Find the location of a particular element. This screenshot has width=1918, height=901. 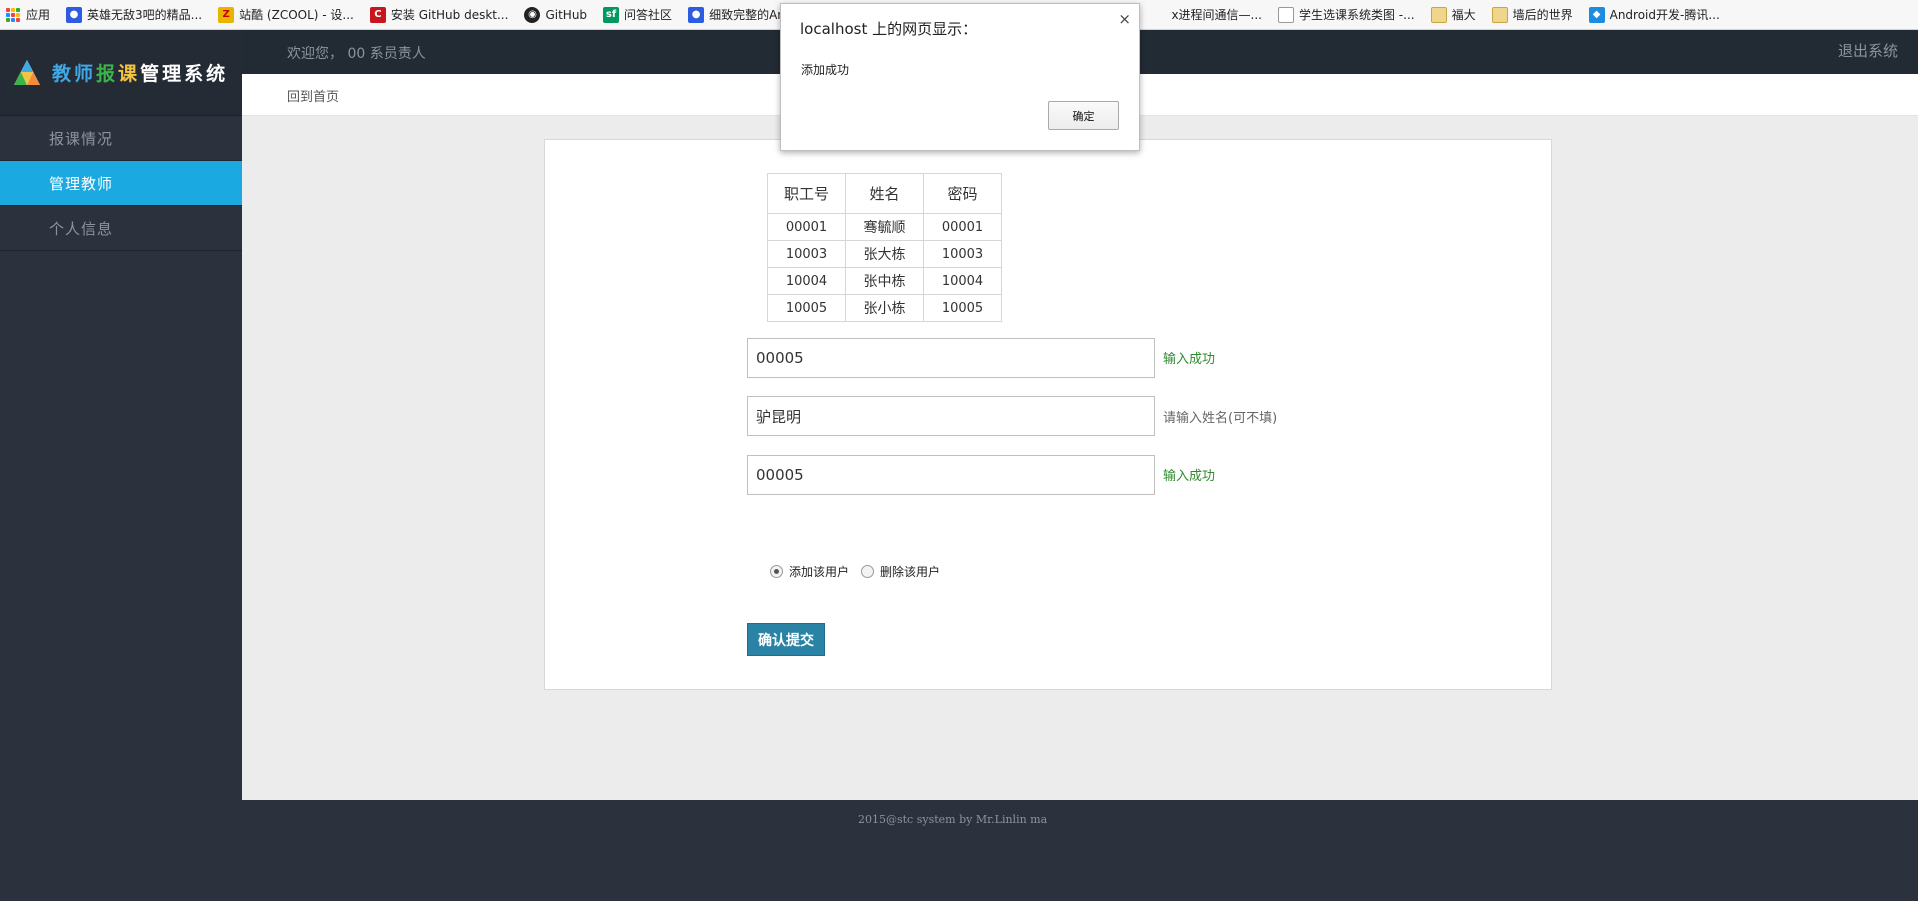

sidebar: 教师报课管理系统 报课情况 管理教师 个人信息 is located at coordinates (121, 415).